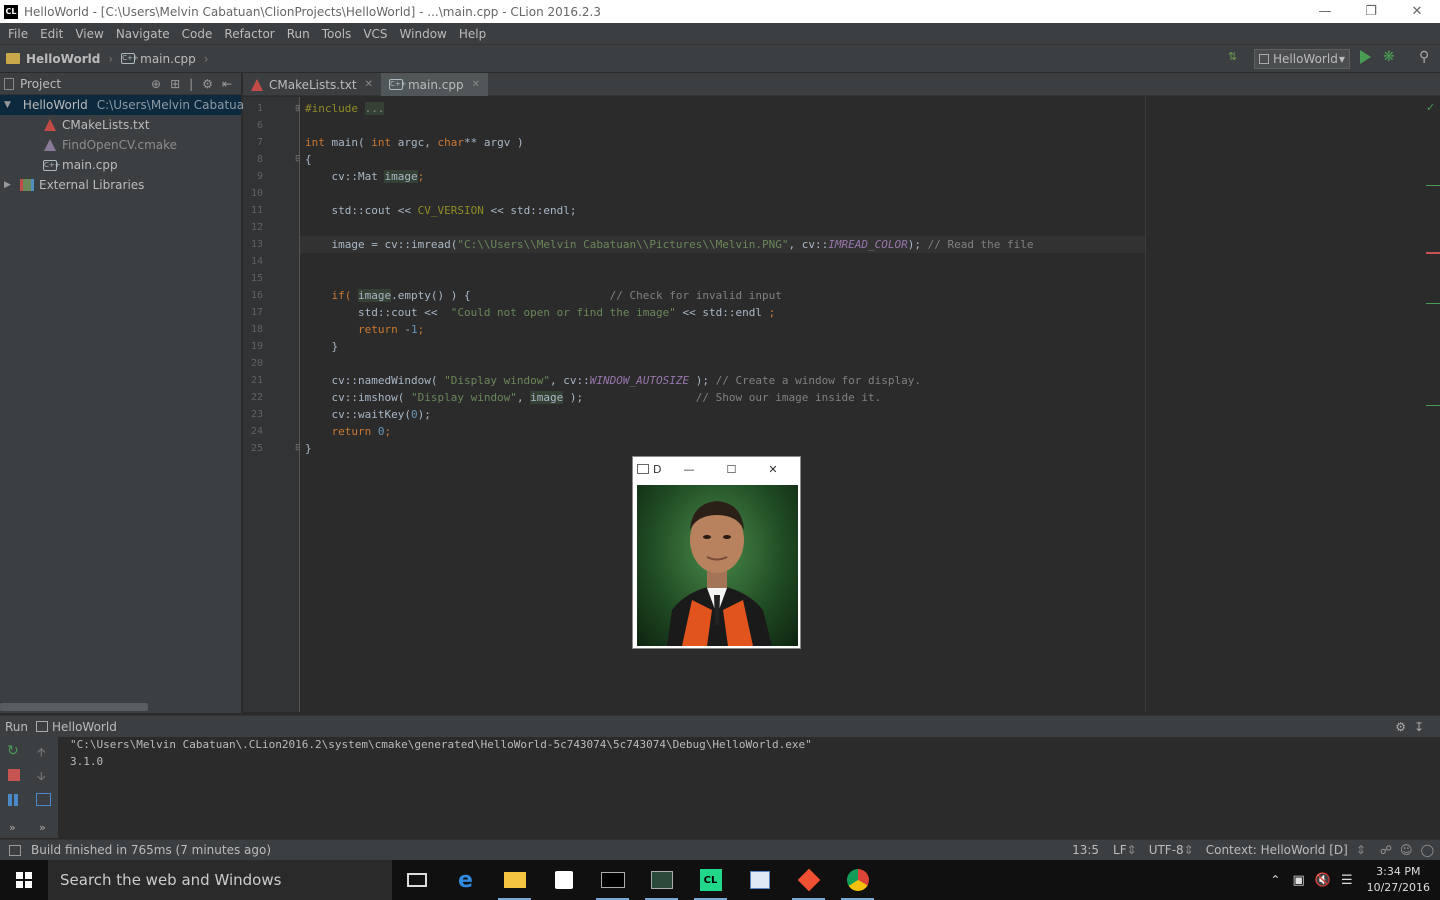  I want to click on panel-toolbar-icons: ⊕⊞|⚙⇤, so click(196, 84).